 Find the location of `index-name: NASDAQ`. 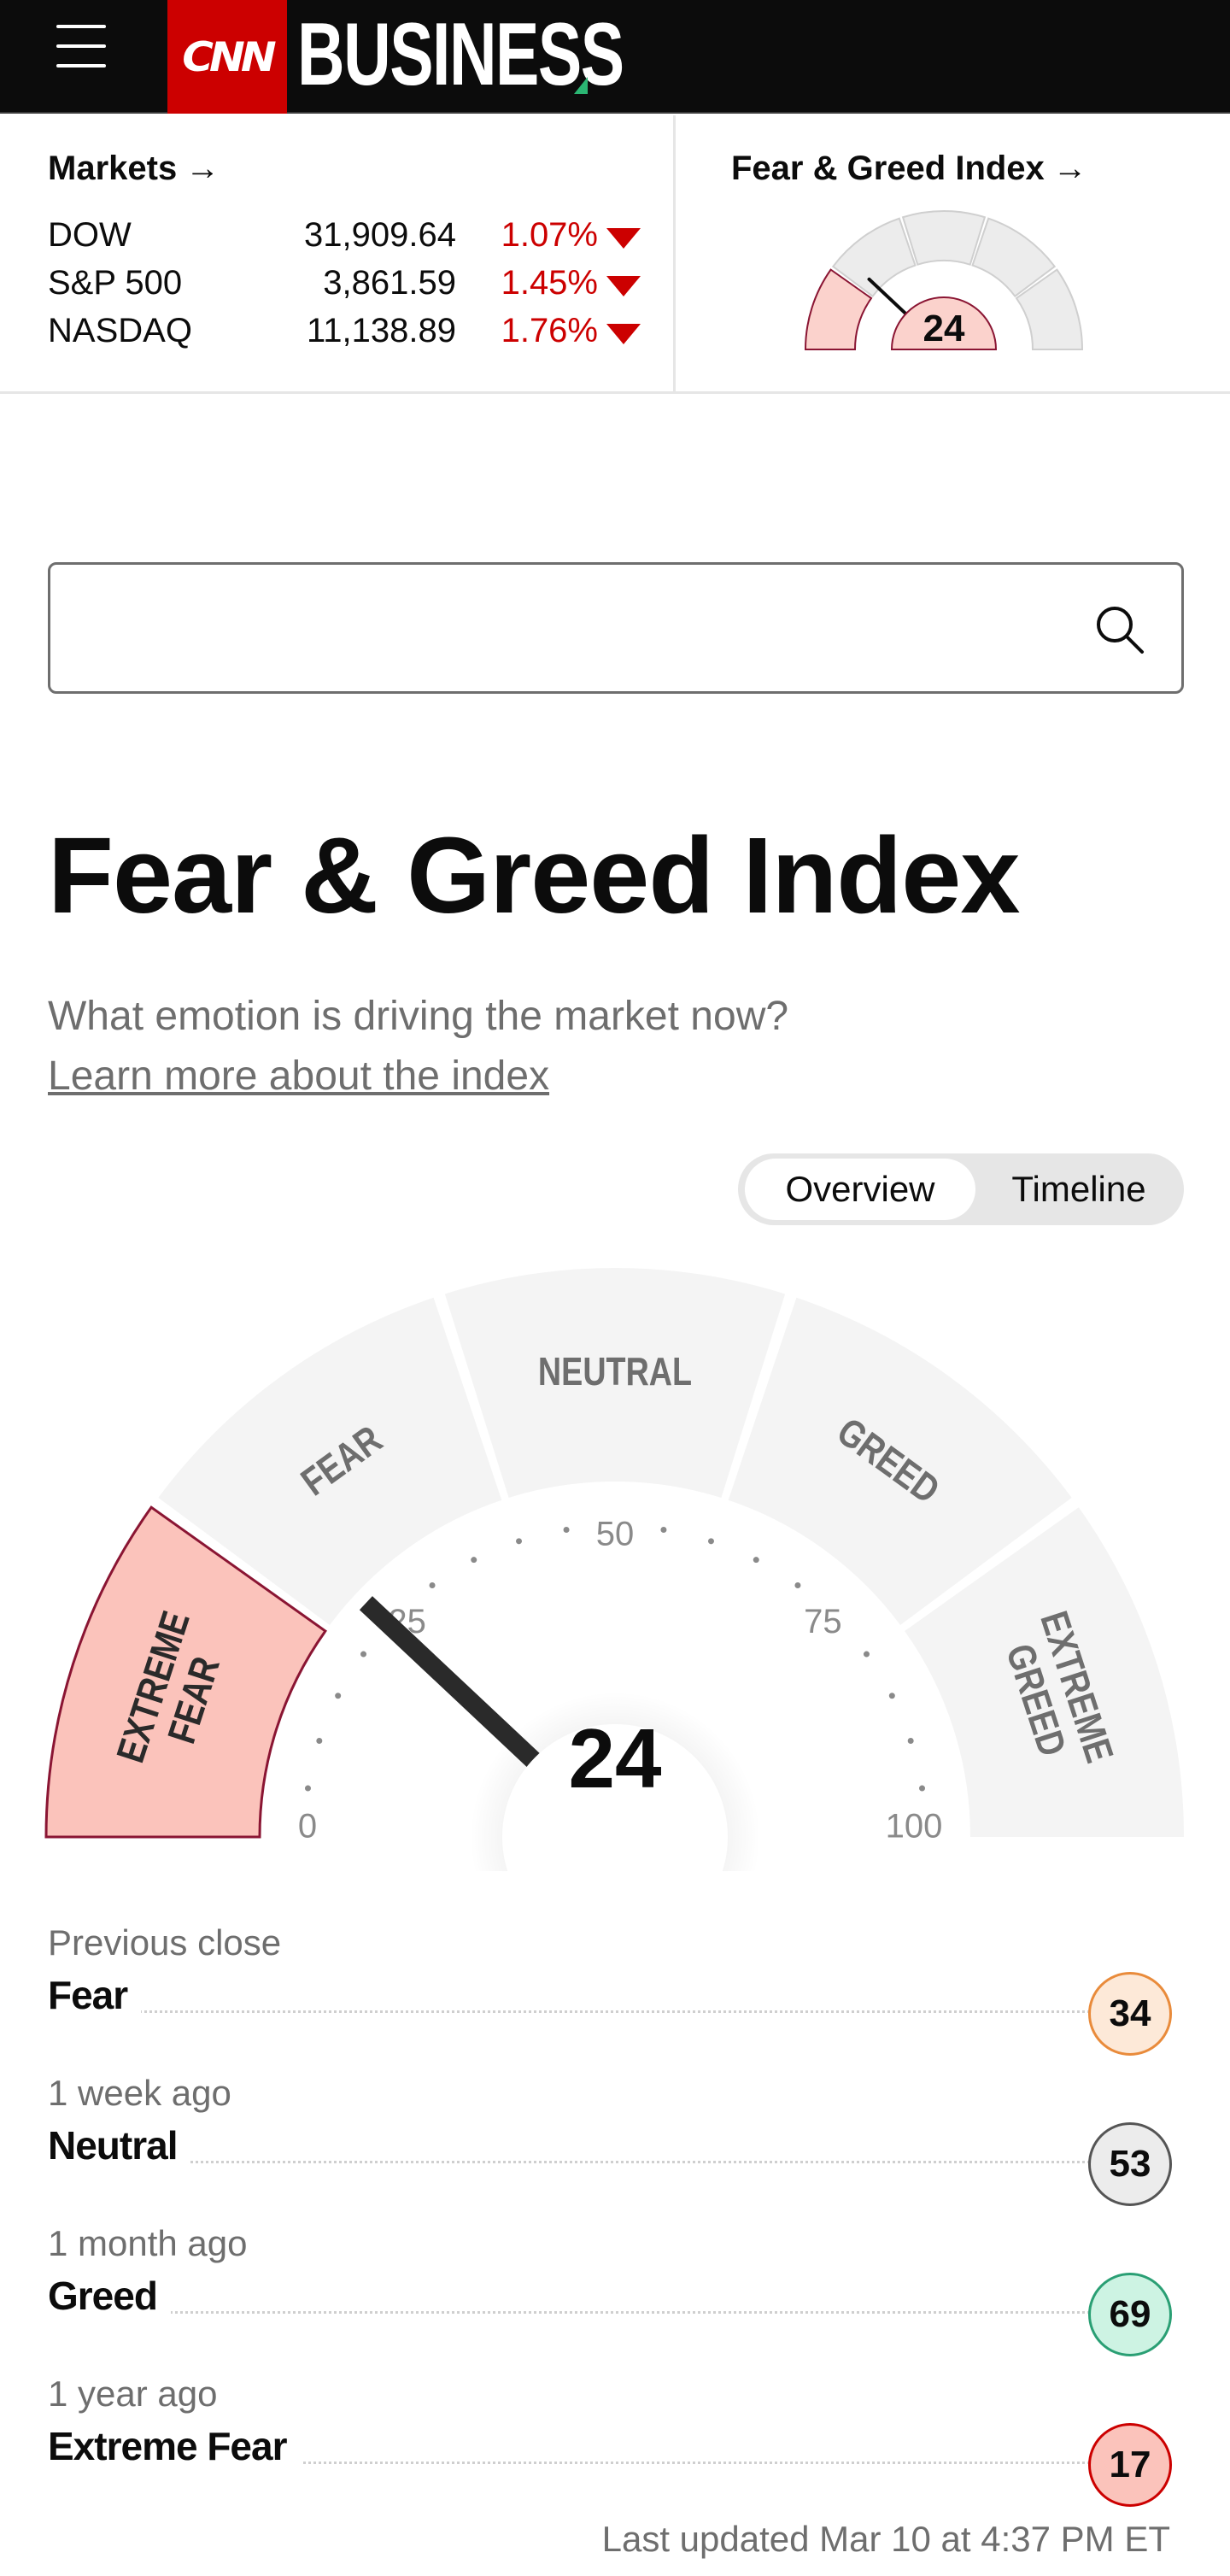

index-name: NASDAQ is located at coordinates (120, 330).